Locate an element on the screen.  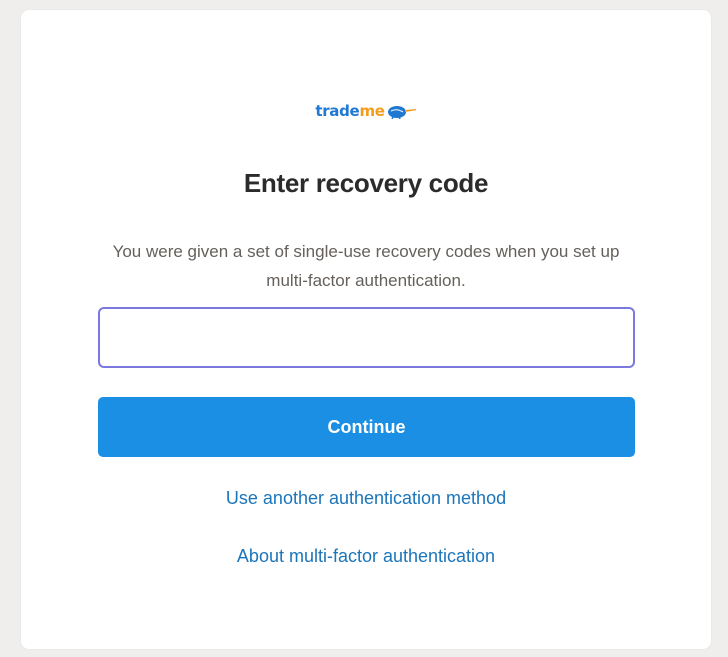
about-mfa-link: About multi-factor authentication is located at coordinates (366, 556).